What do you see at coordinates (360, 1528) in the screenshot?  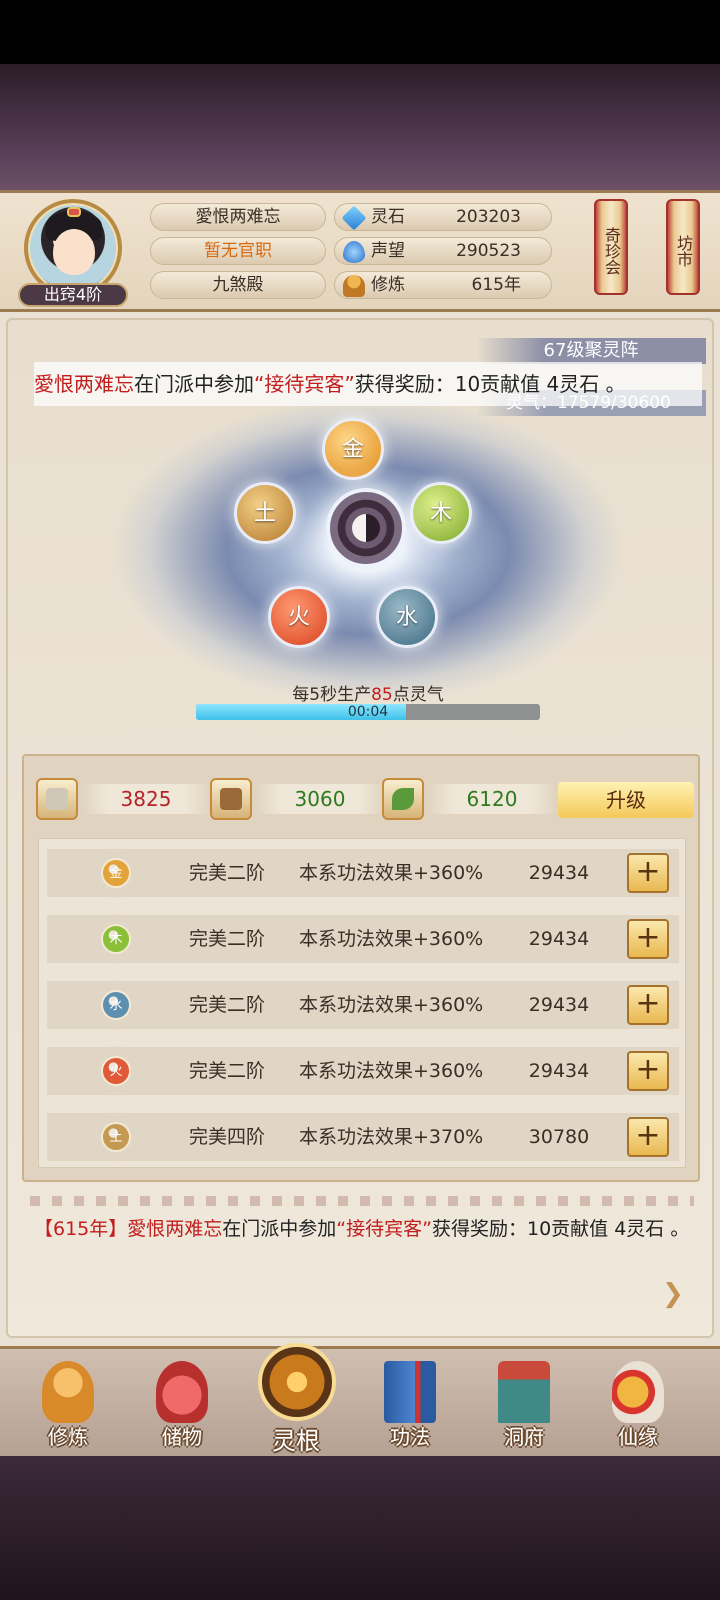 I see `bottom-decor-band` at bounding box center [360, 1528].